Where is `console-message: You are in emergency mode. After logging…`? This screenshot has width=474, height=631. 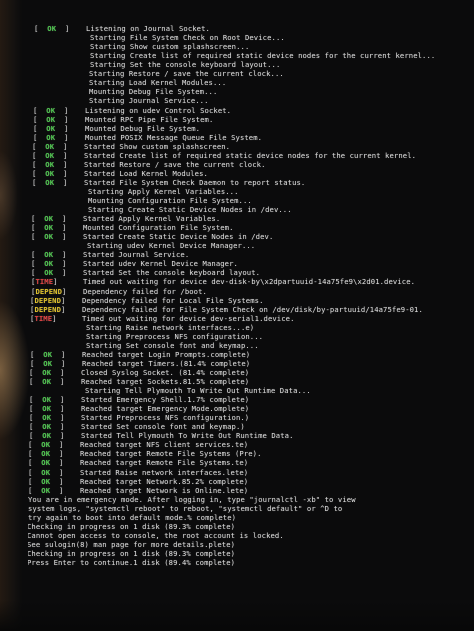
console-message: You are in emergency mode. After logging… is located at coordinates (192, 499).